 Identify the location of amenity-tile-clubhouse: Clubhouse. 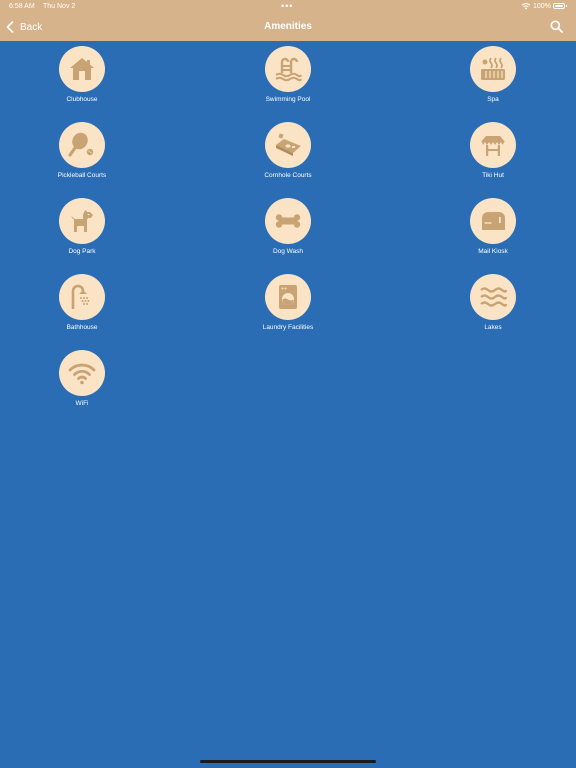
(82, 81).